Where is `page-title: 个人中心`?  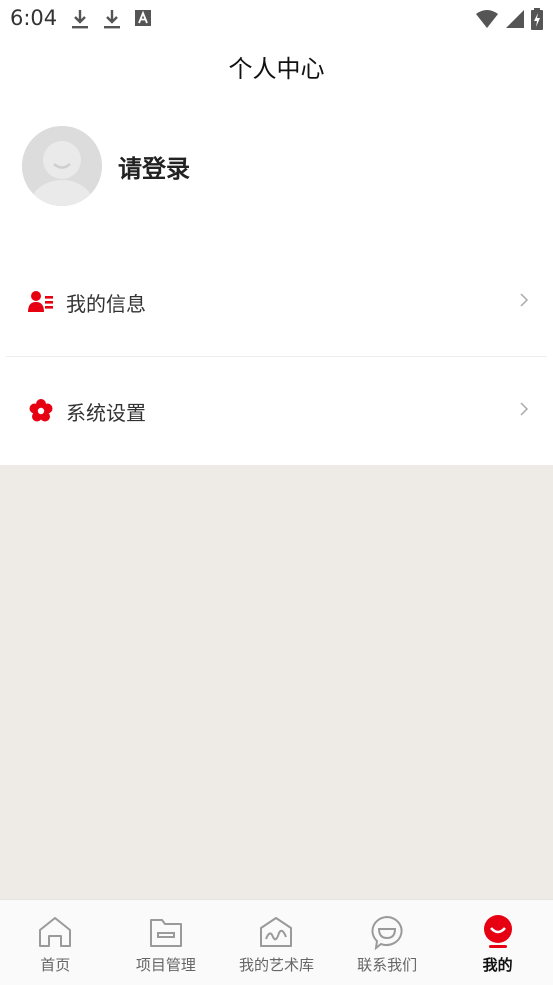
page-title: 个人中心 is located at coordinates (276, 69).